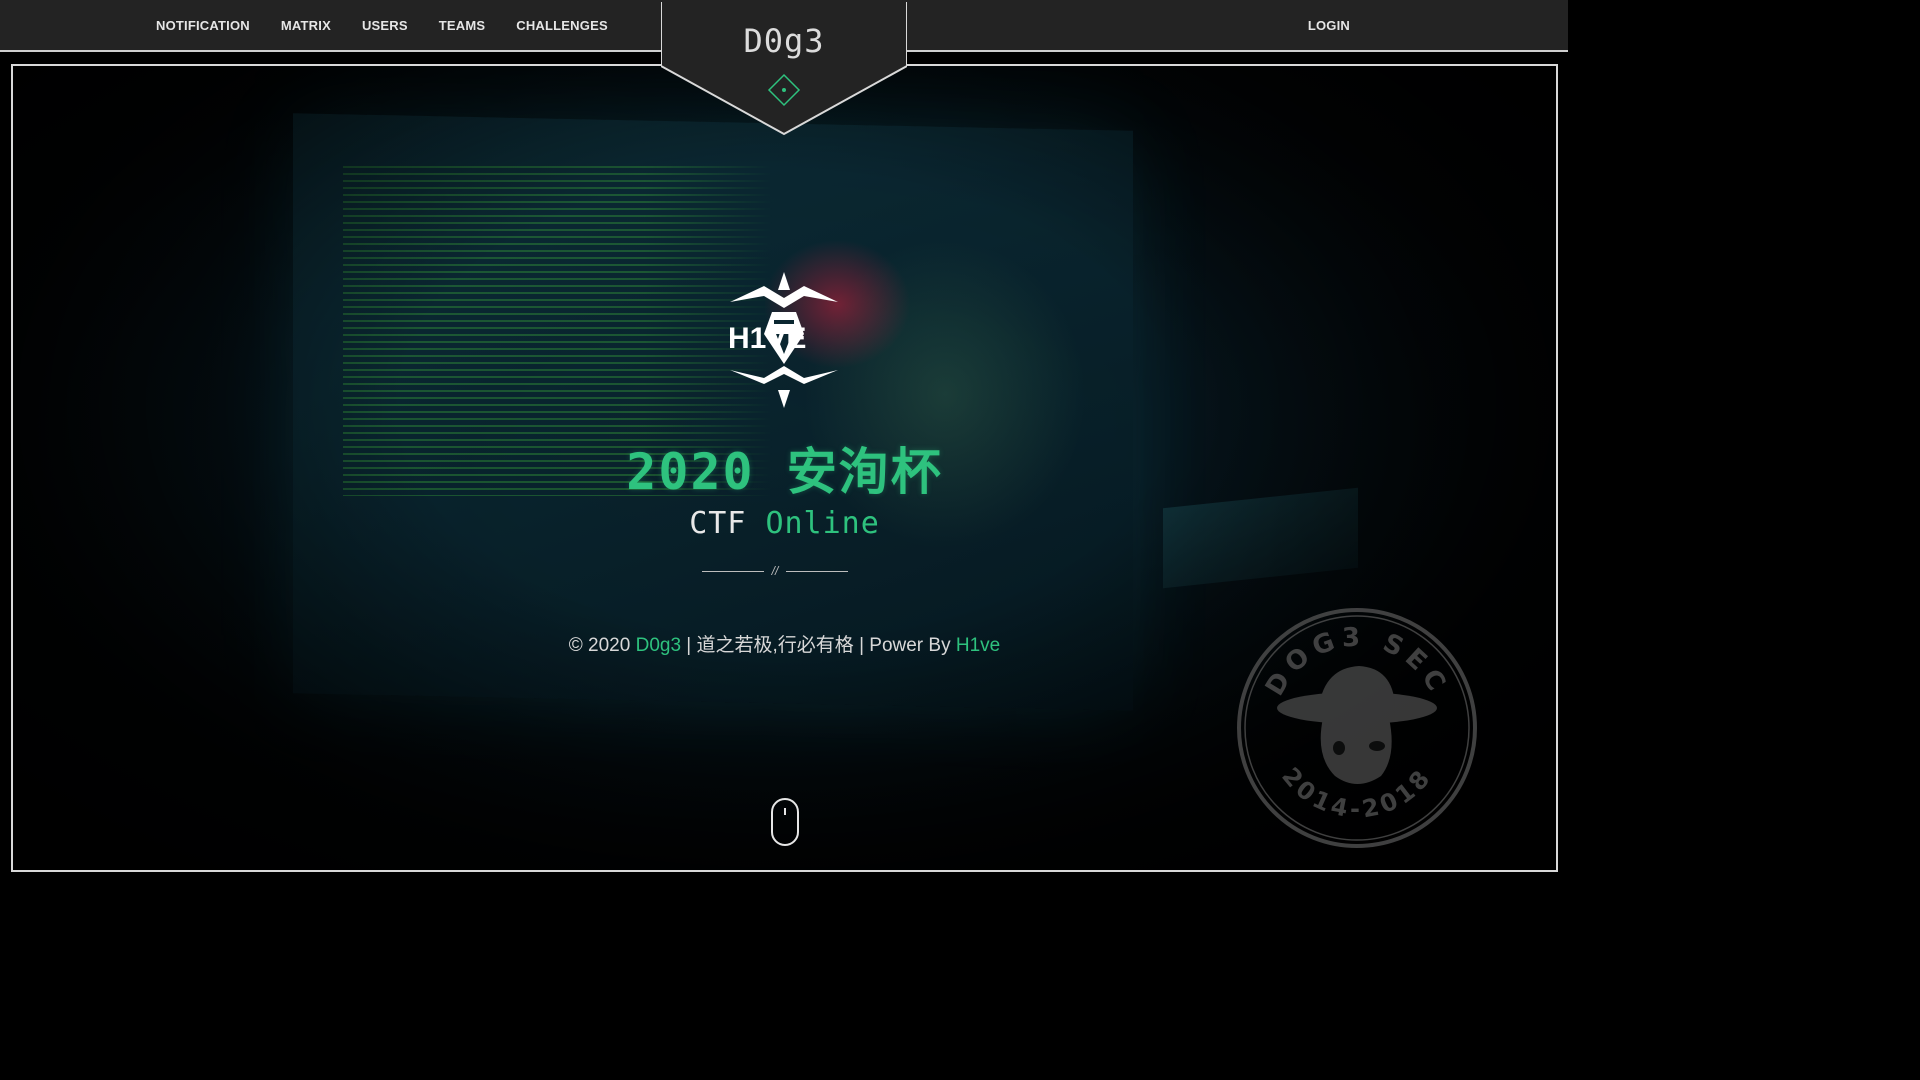 This screenshot has width=1920, height=1080. I want to click on scroll-wheel-icon, so click(785, 811).